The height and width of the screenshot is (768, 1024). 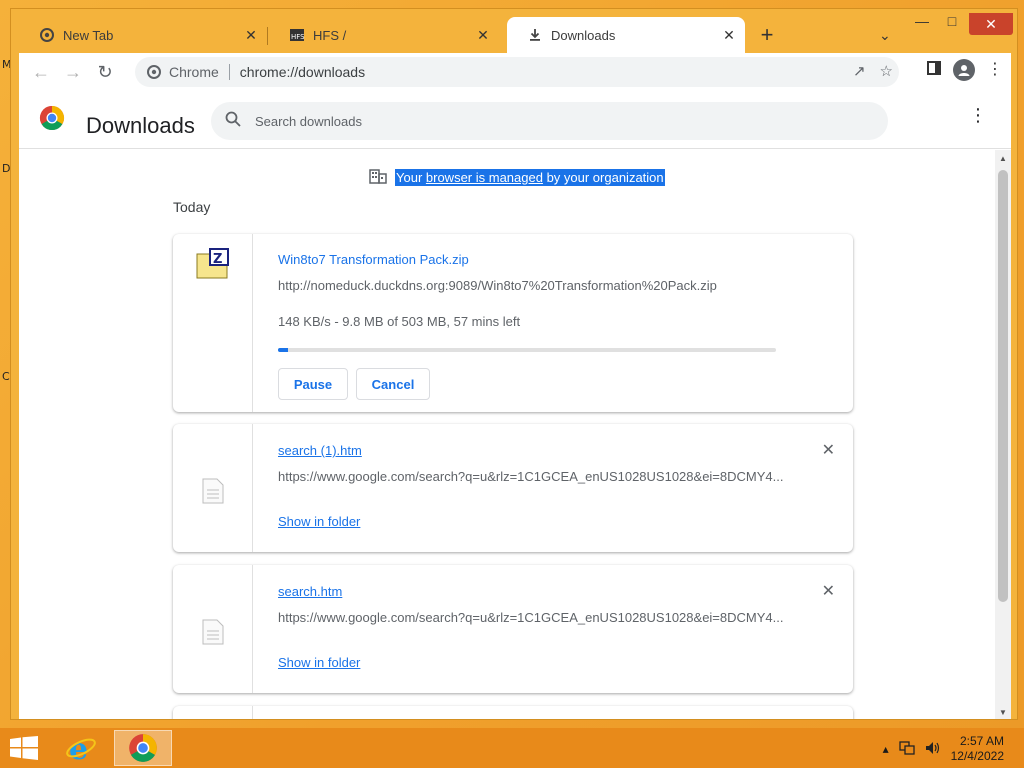 What do you see at coordinates (143, 35) in the screenshot?
I see `tab-new-tab: New Tab ✕` at bounding box center [143, 35].